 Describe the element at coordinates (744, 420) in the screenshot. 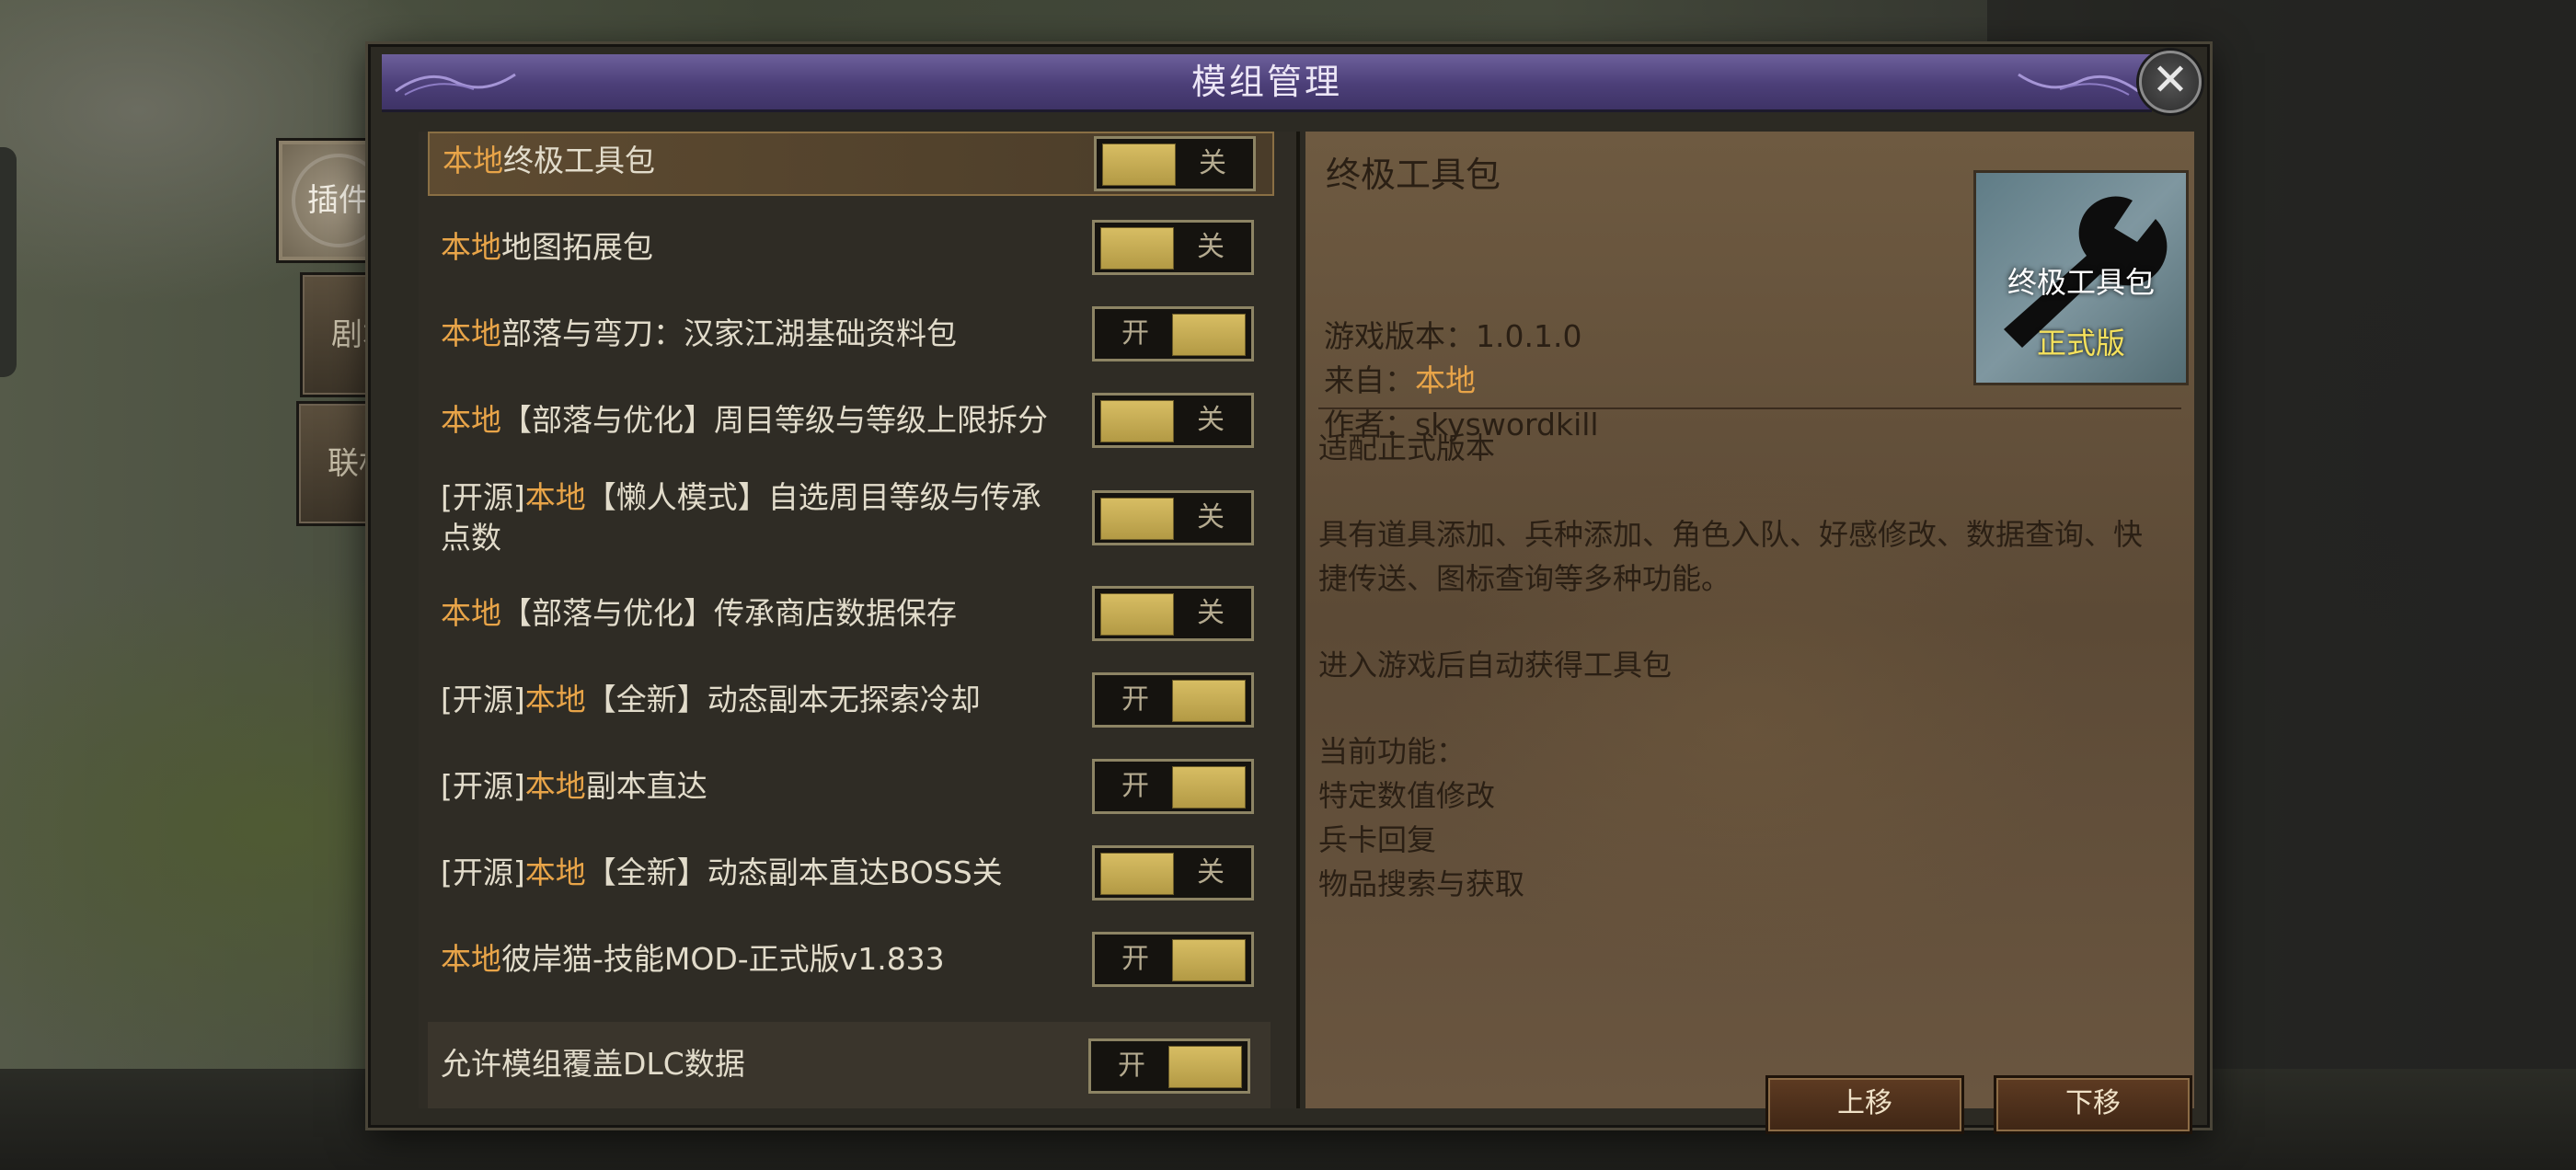

I see `mod-name: 本地【部落与优化】周目等级与等级上限拆分` at that location.